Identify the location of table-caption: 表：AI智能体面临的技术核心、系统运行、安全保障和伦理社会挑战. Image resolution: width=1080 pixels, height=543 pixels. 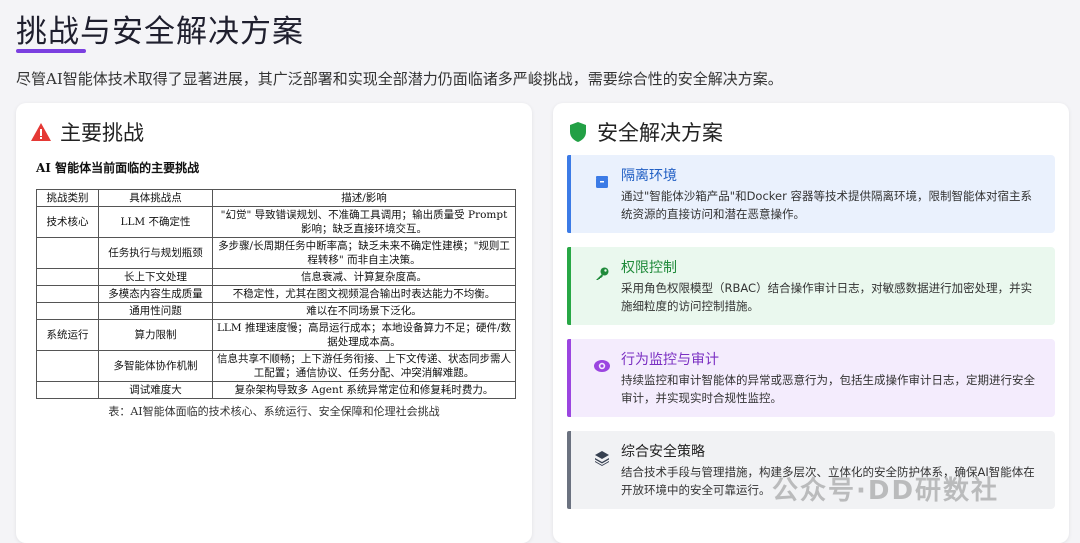
(274, 411).